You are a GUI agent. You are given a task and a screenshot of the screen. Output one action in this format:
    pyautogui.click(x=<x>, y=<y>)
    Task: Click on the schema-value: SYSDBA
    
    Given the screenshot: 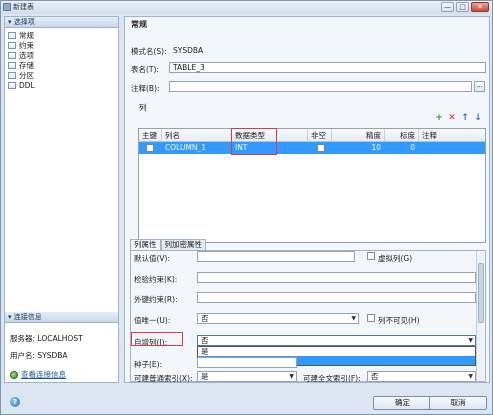 What is the action you would take?
    pyautogui.click(x=188, y=50)
    